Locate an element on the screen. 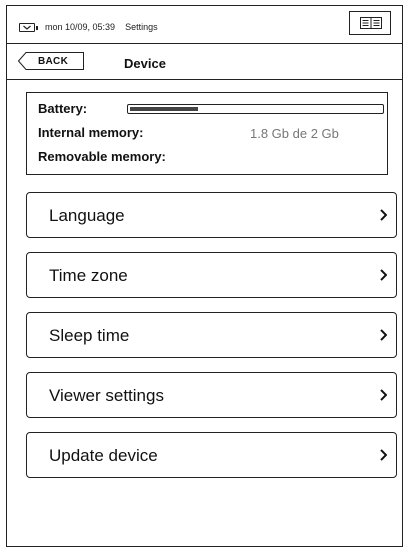 The width and height of the screenshot is (412, 550). menu-grid-icon is located at coordinates (371, 23).